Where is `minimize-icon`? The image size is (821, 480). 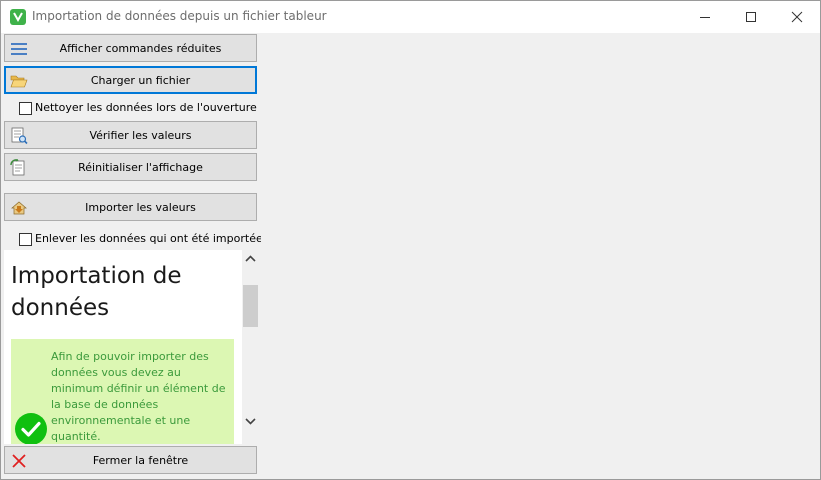
minimize-icon is located at coordinates (705, 17).